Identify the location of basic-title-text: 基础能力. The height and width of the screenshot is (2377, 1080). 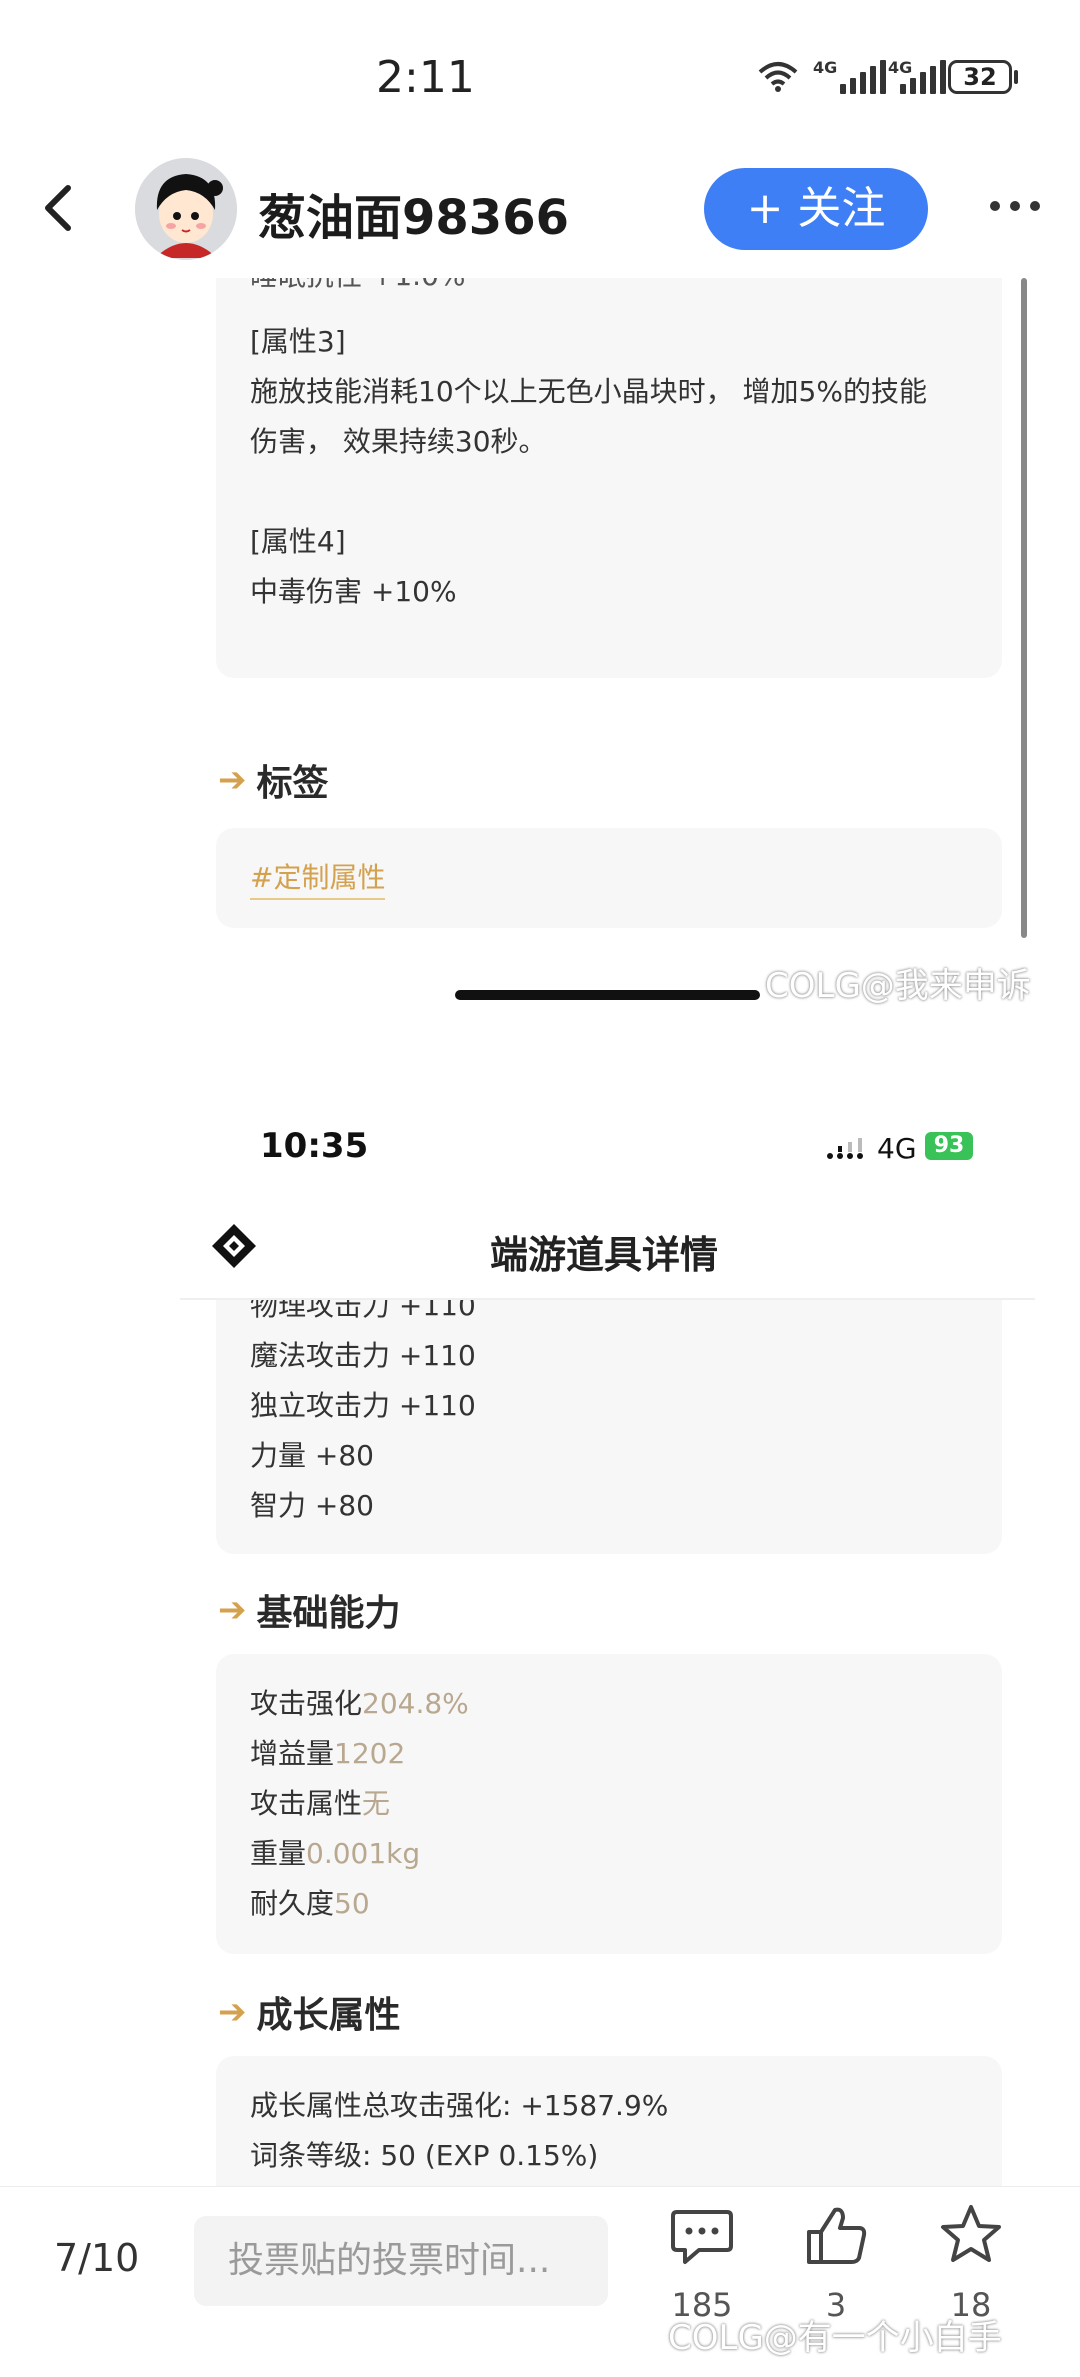
(328, 1613).